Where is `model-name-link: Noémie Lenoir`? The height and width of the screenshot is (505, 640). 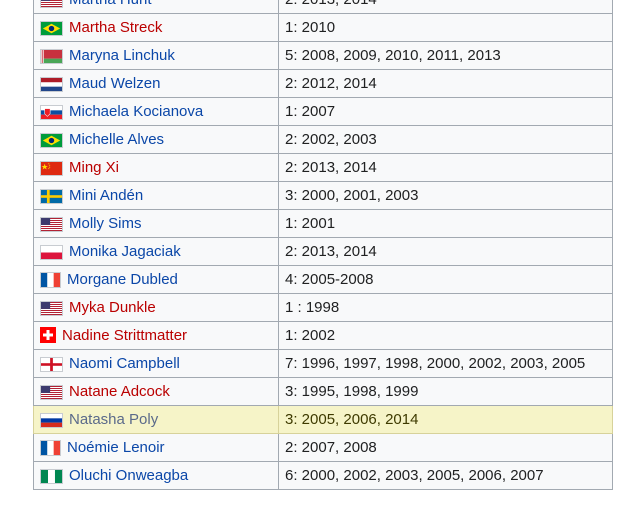 model-name-link: Noémie Lenoir is located at coordinates (116, 447).